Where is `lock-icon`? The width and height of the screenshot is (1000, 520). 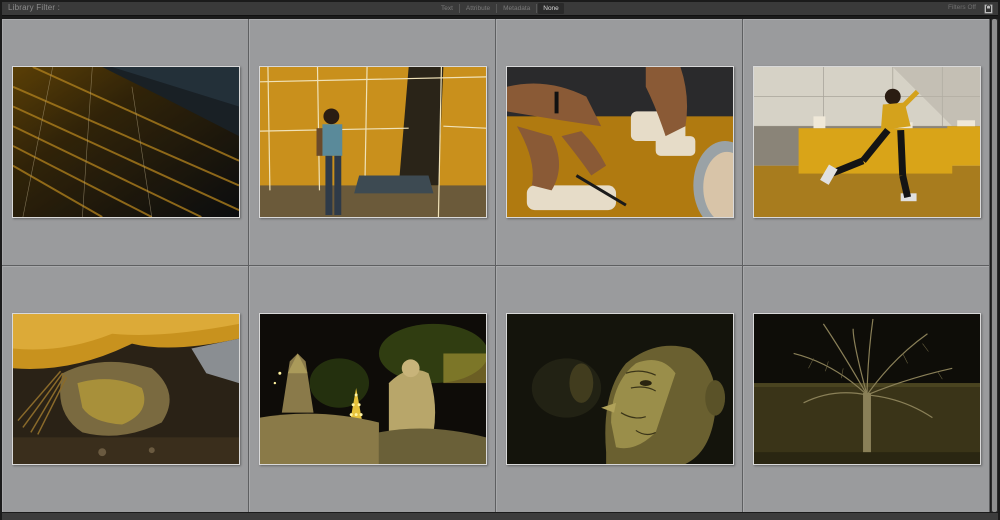 lock-icon is located at coordinates (988, 8).